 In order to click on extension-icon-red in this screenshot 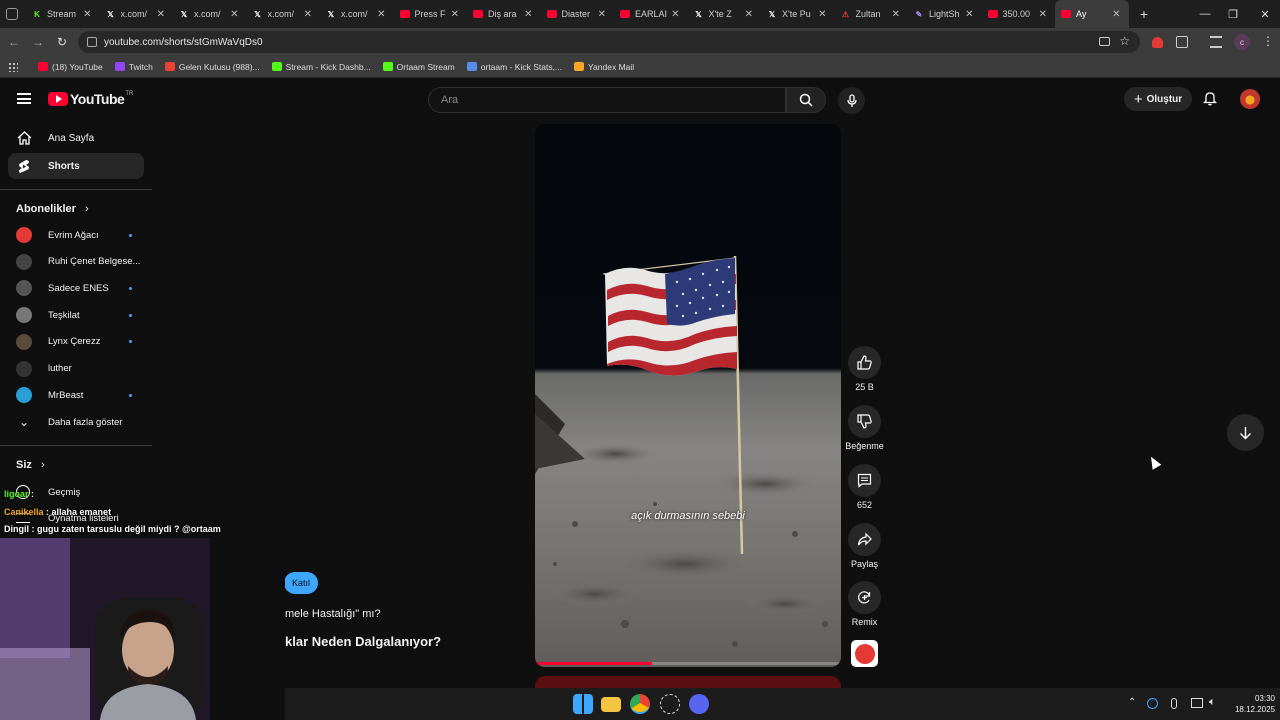, I will do `click(1157, 42)`.